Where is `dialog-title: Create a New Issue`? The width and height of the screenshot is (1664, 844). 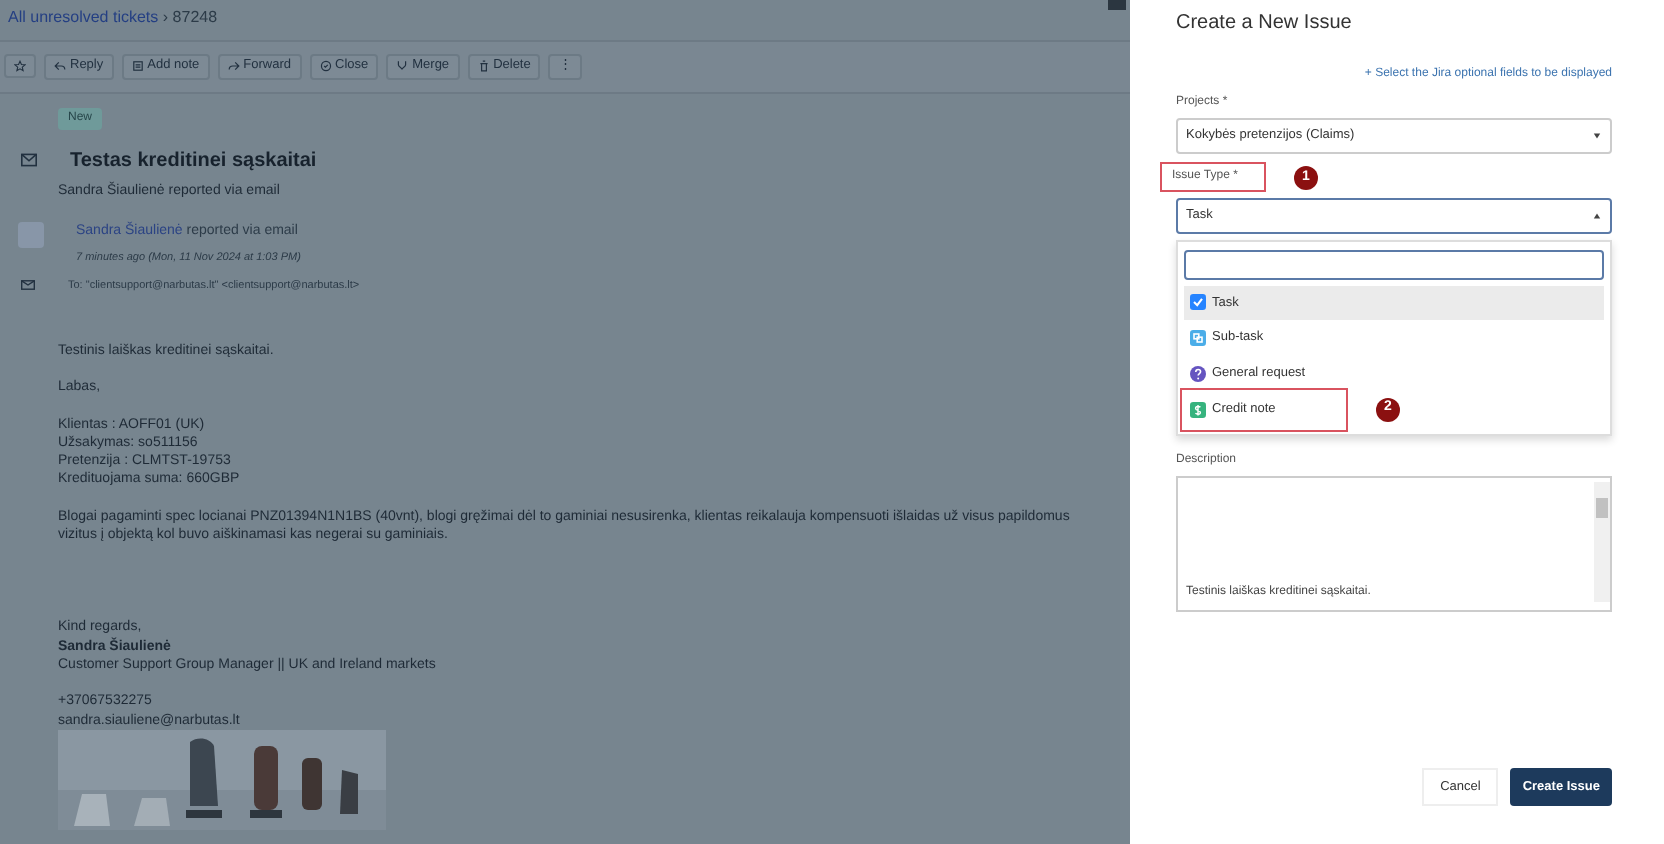 dialog-title: Create a New Issue is located at coordinates (1265, 24).